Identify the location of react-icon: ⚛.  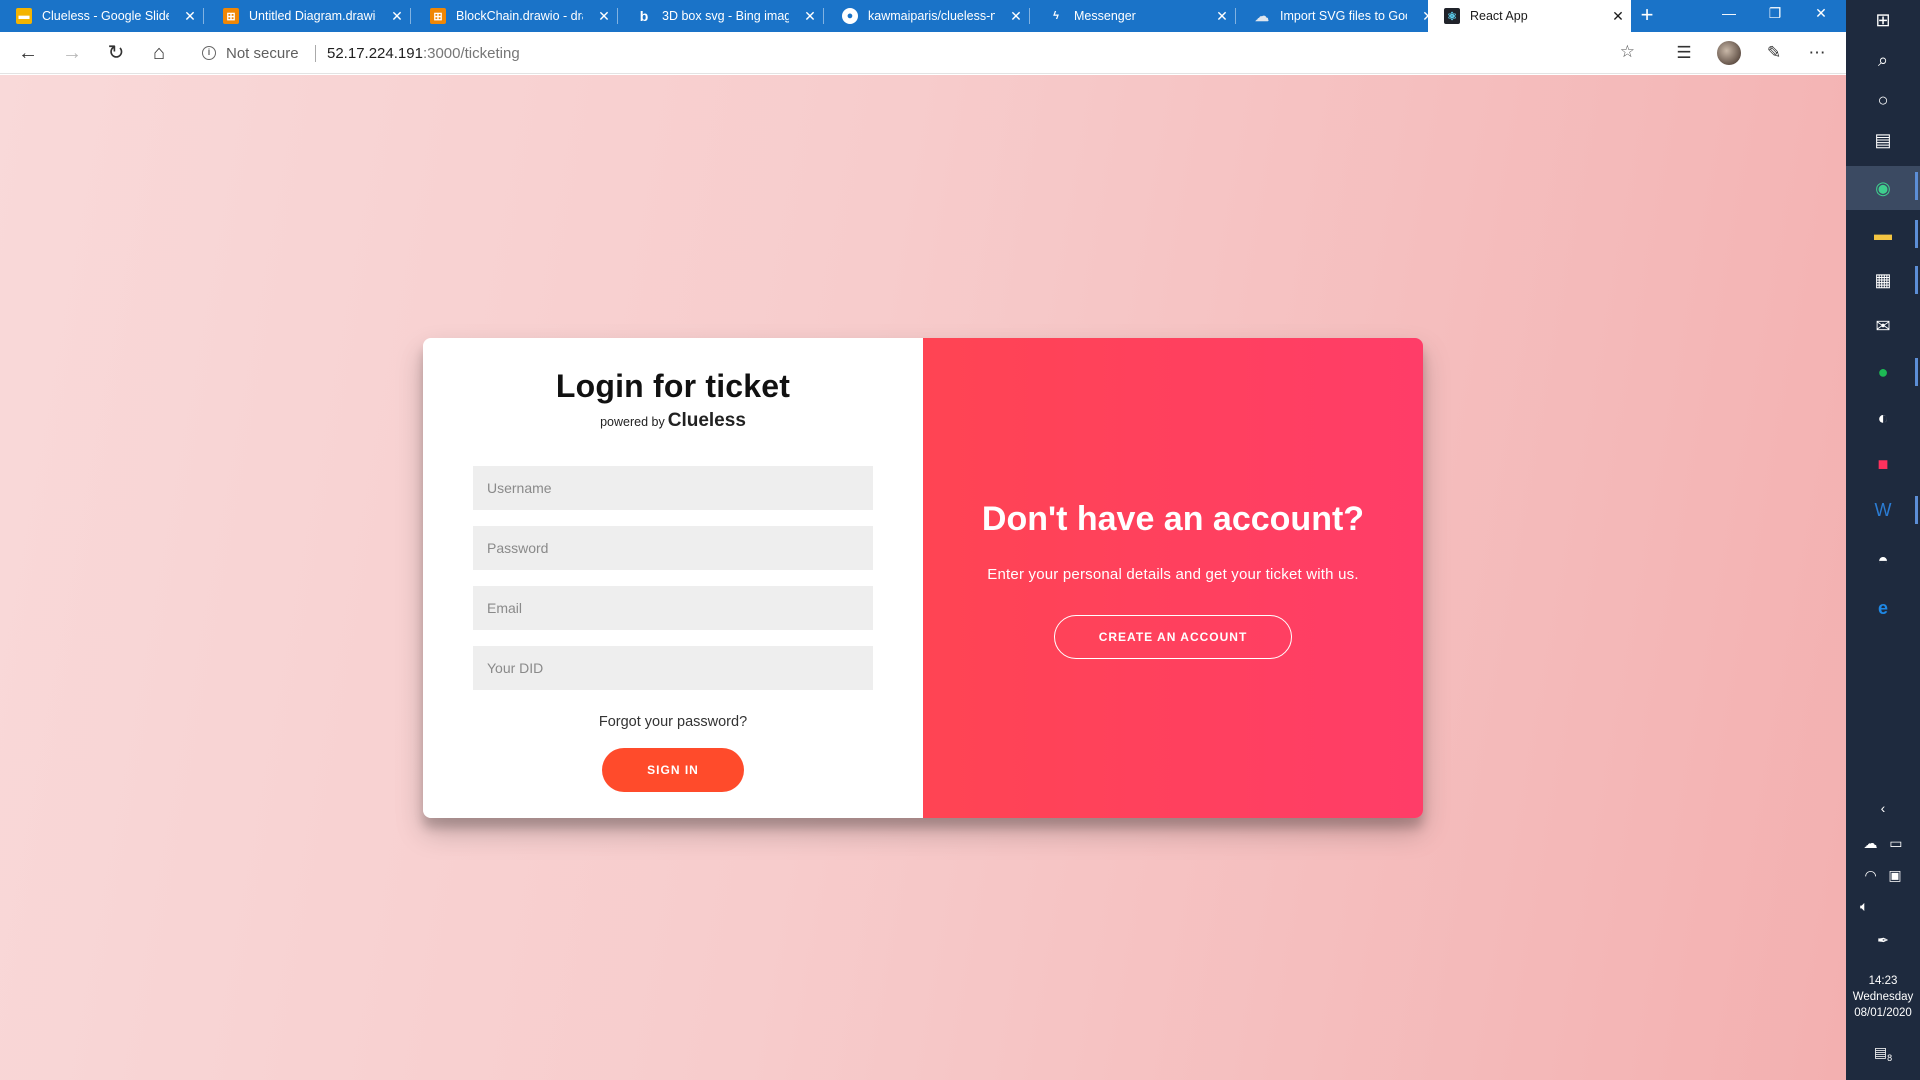
(1452, 16).